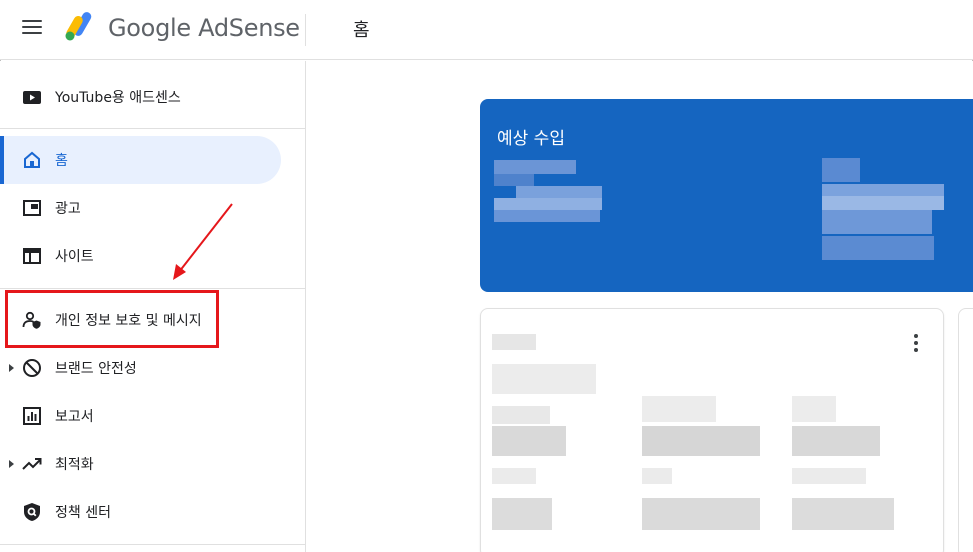 The width and height of the screenshot is (973, 552). What do you see at coordinates (68, 209) in the screenshot?
I see `sidebar-item-label: 광고` at bounding box center [68, 209].